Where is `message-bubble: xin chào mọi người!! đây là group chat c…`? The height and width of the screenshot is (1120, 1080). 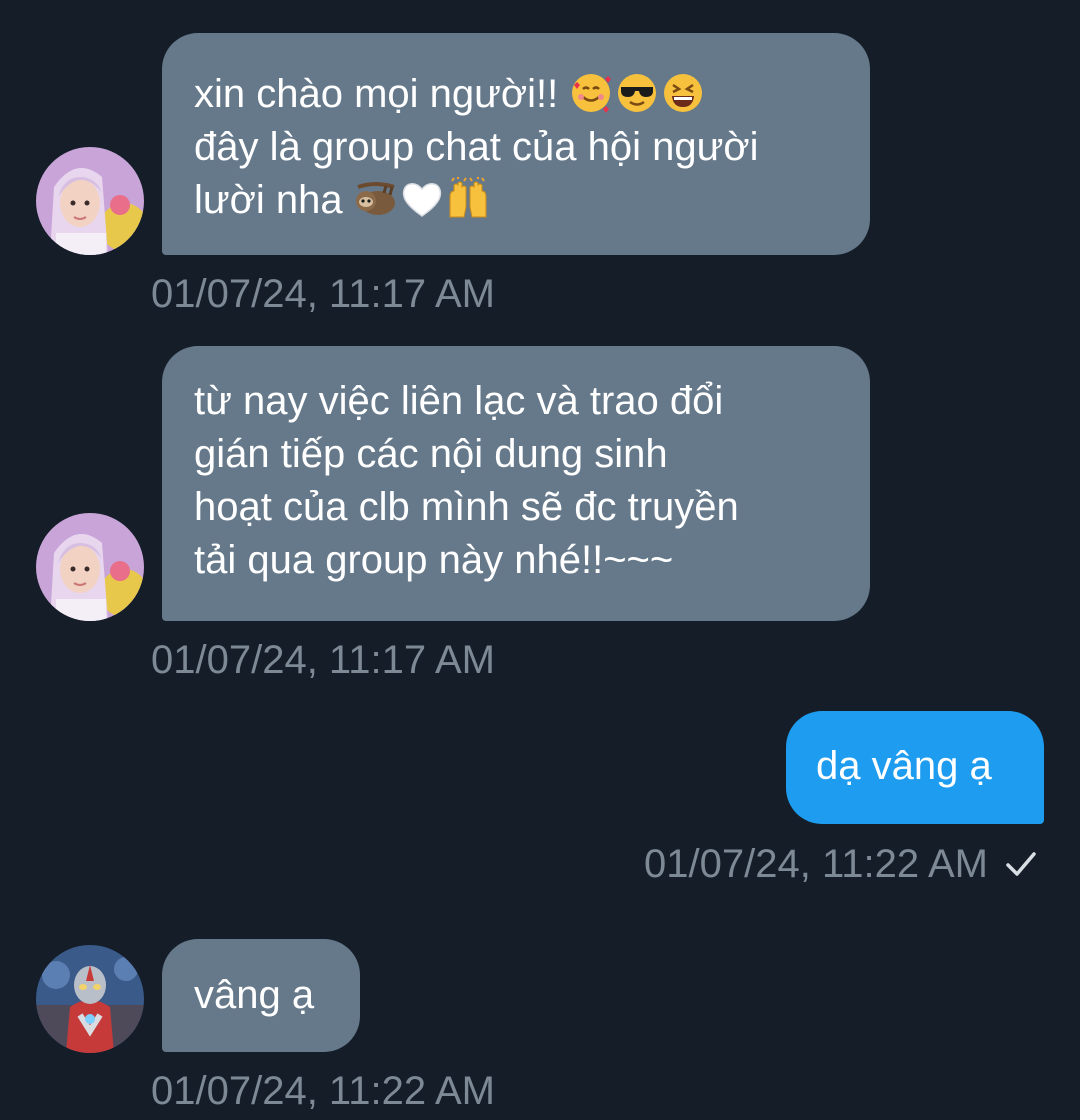 message-bubble: xin chào mọi người!! đây là group chat c… is located at coordinates (516, 144).